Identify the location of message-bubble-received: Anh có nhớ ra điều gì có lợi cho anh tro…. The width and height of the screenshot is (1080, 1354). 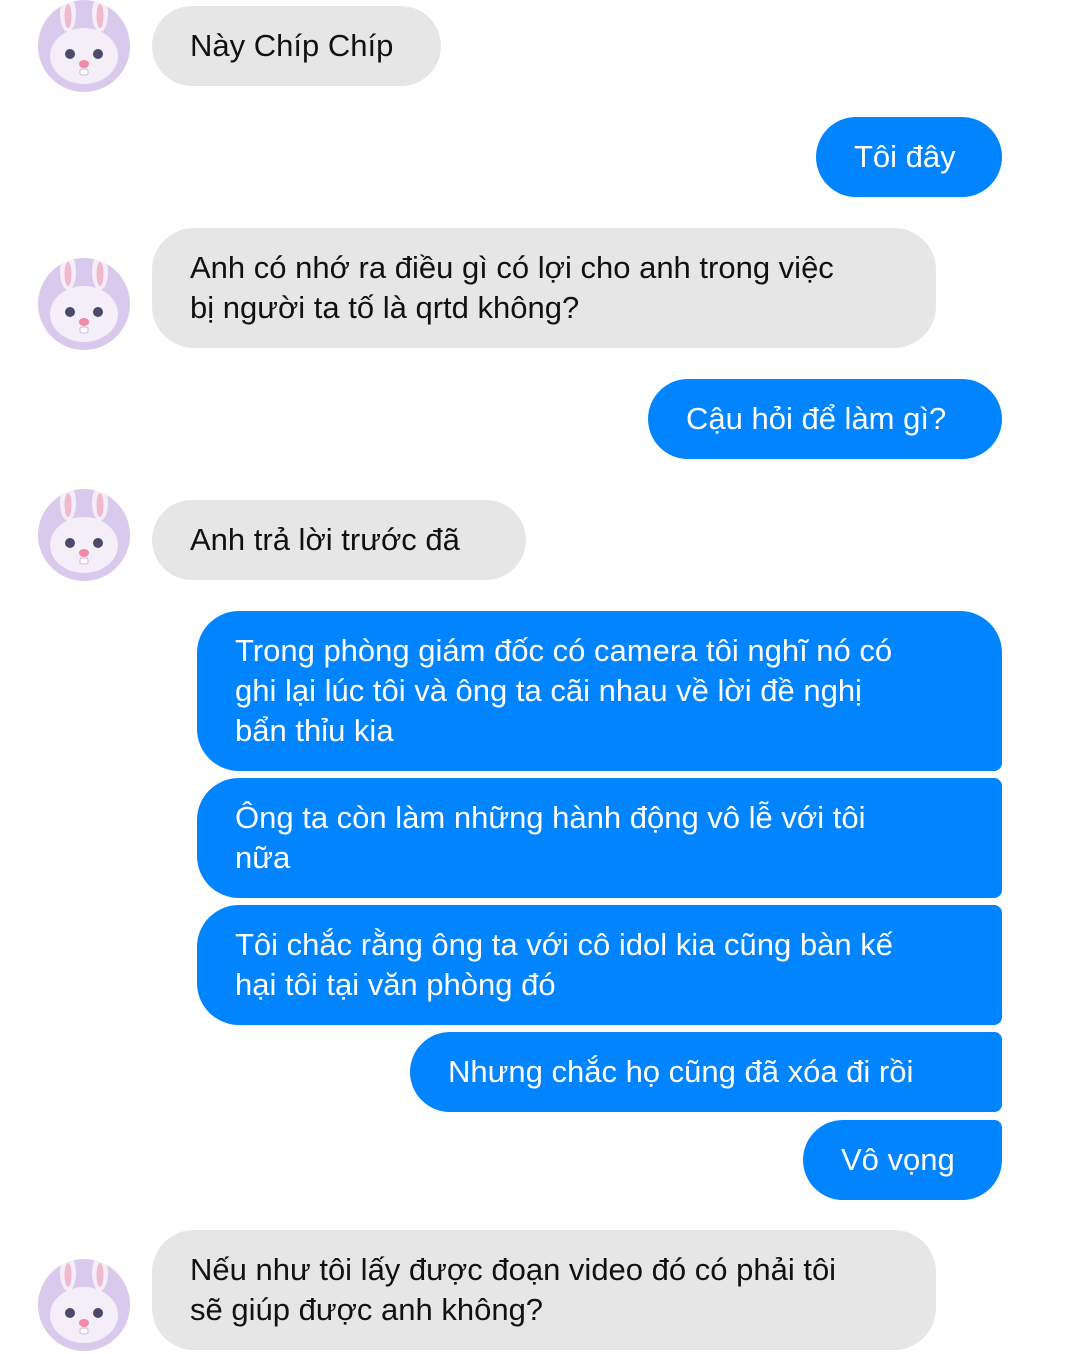
(544, 288).